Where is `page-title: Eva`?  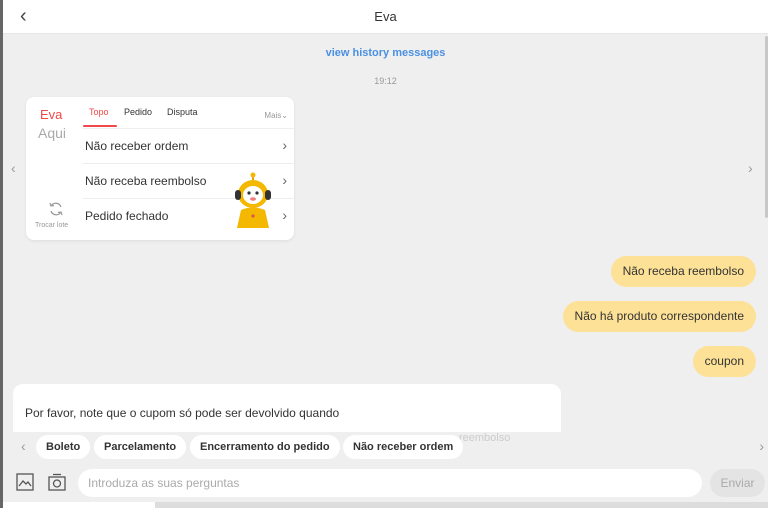 page-title: Eva is located at coordinates (385, 16).